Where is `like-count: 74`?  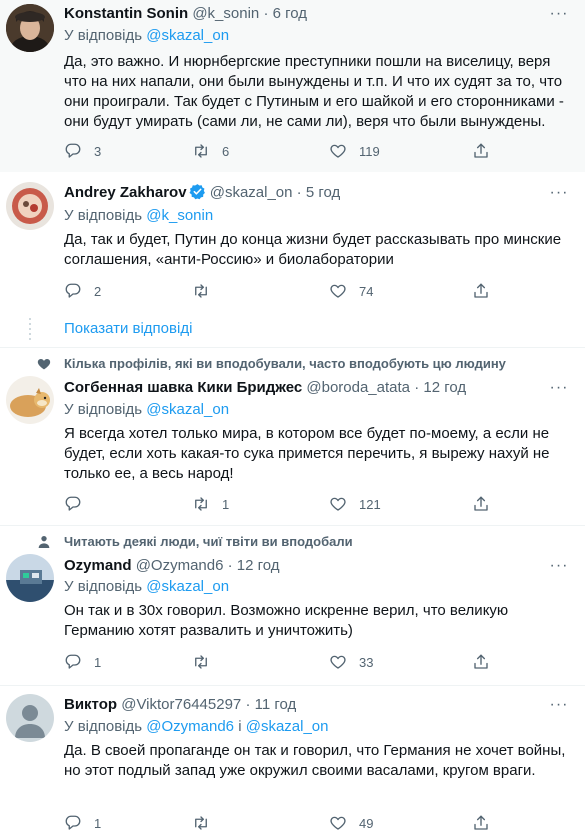 like-count: 74 is located at coordinates (366, 291).